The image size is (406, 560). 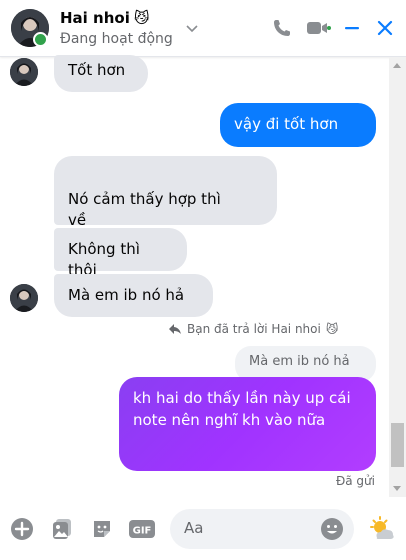 I want to click on phone-icon, so click(x=282, y=28).